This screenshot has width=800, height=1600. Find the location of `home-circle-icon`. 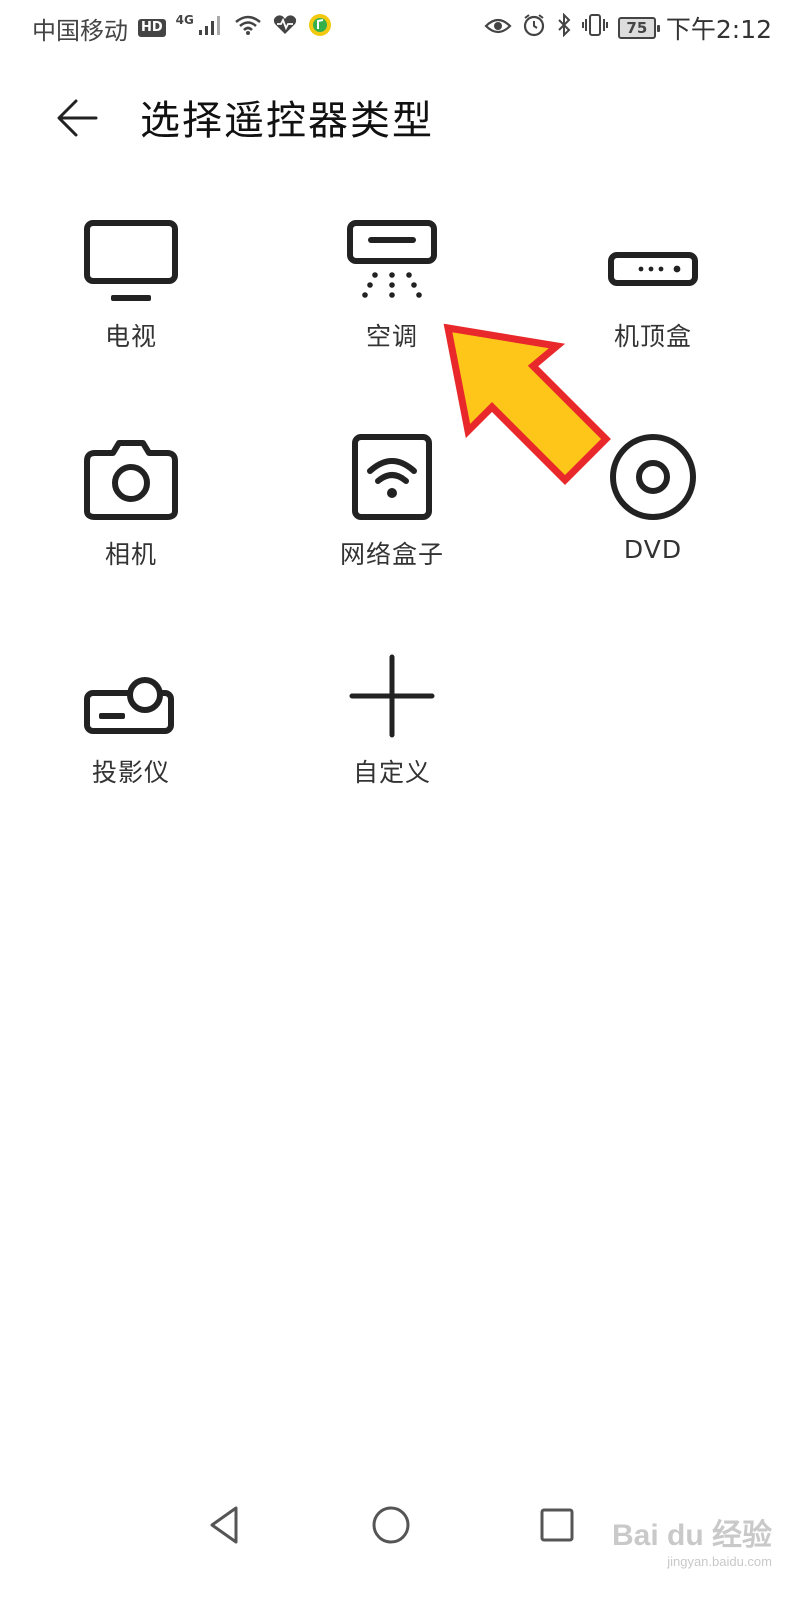

home-circle-icon is located at coordinates (391, 1525).